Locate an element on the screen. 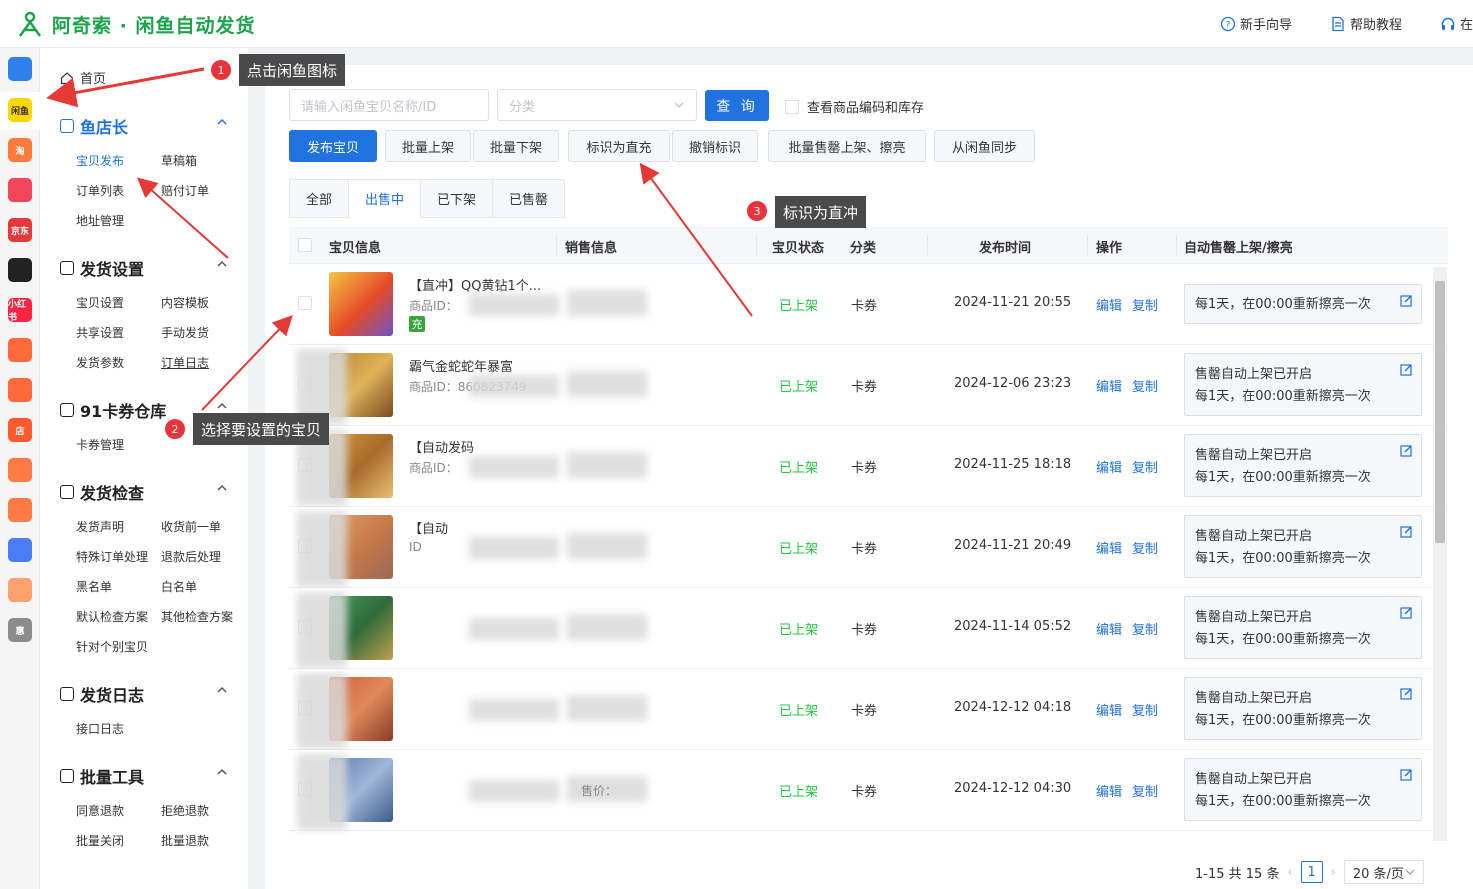 This screenshot has width=1473, height=889. new-user-guide-link: ? 新手向导 is located at coordinates (1256, 23).